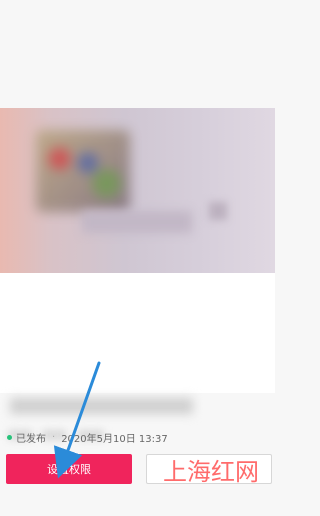 This screenshot has width=320, height=516. I want to click on blurred-caption, so click(137, 222).